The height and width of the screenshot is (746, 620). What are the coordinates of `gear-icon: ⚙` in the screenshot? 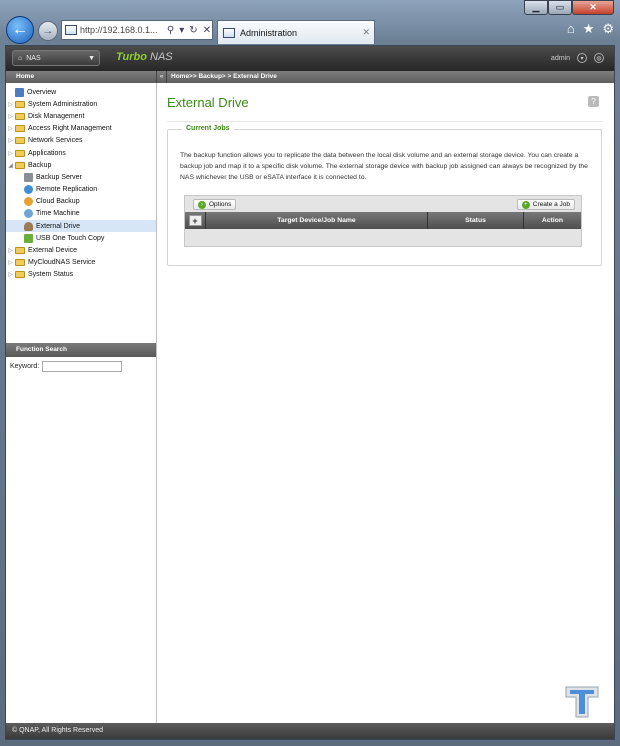 It's located at (608, 29).